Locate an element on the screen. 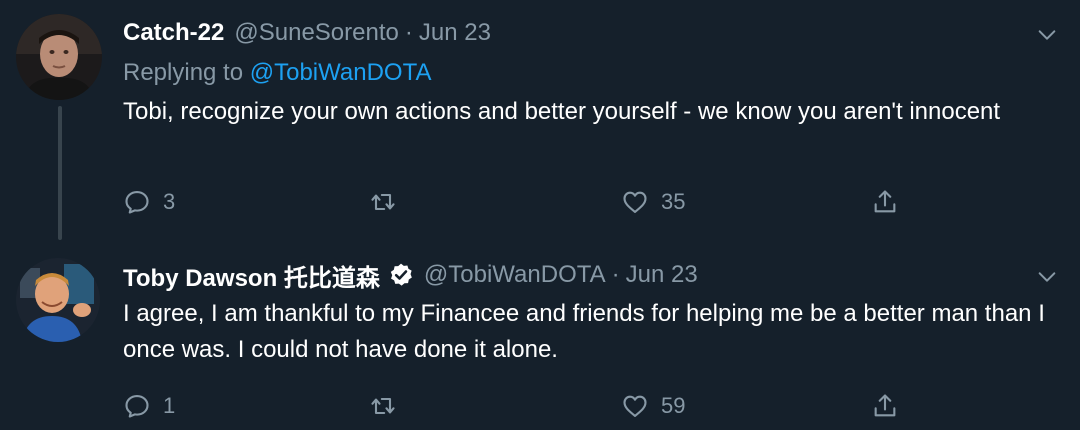 The width and height of the screenshot is (1080, 430). replying-to-label: Replying to is located at coordinates (183, 72).